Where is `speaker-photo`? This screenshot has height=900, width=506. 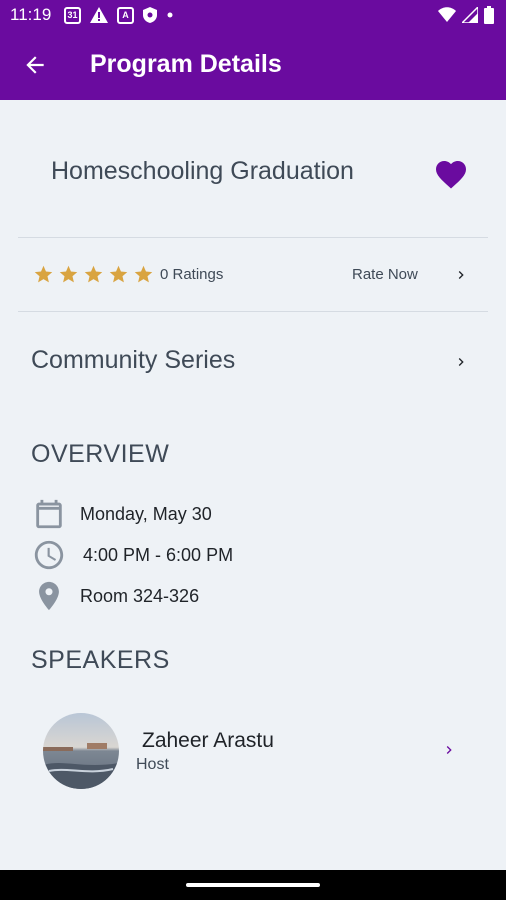 speaker-photo is located at coordinates (81, 751).